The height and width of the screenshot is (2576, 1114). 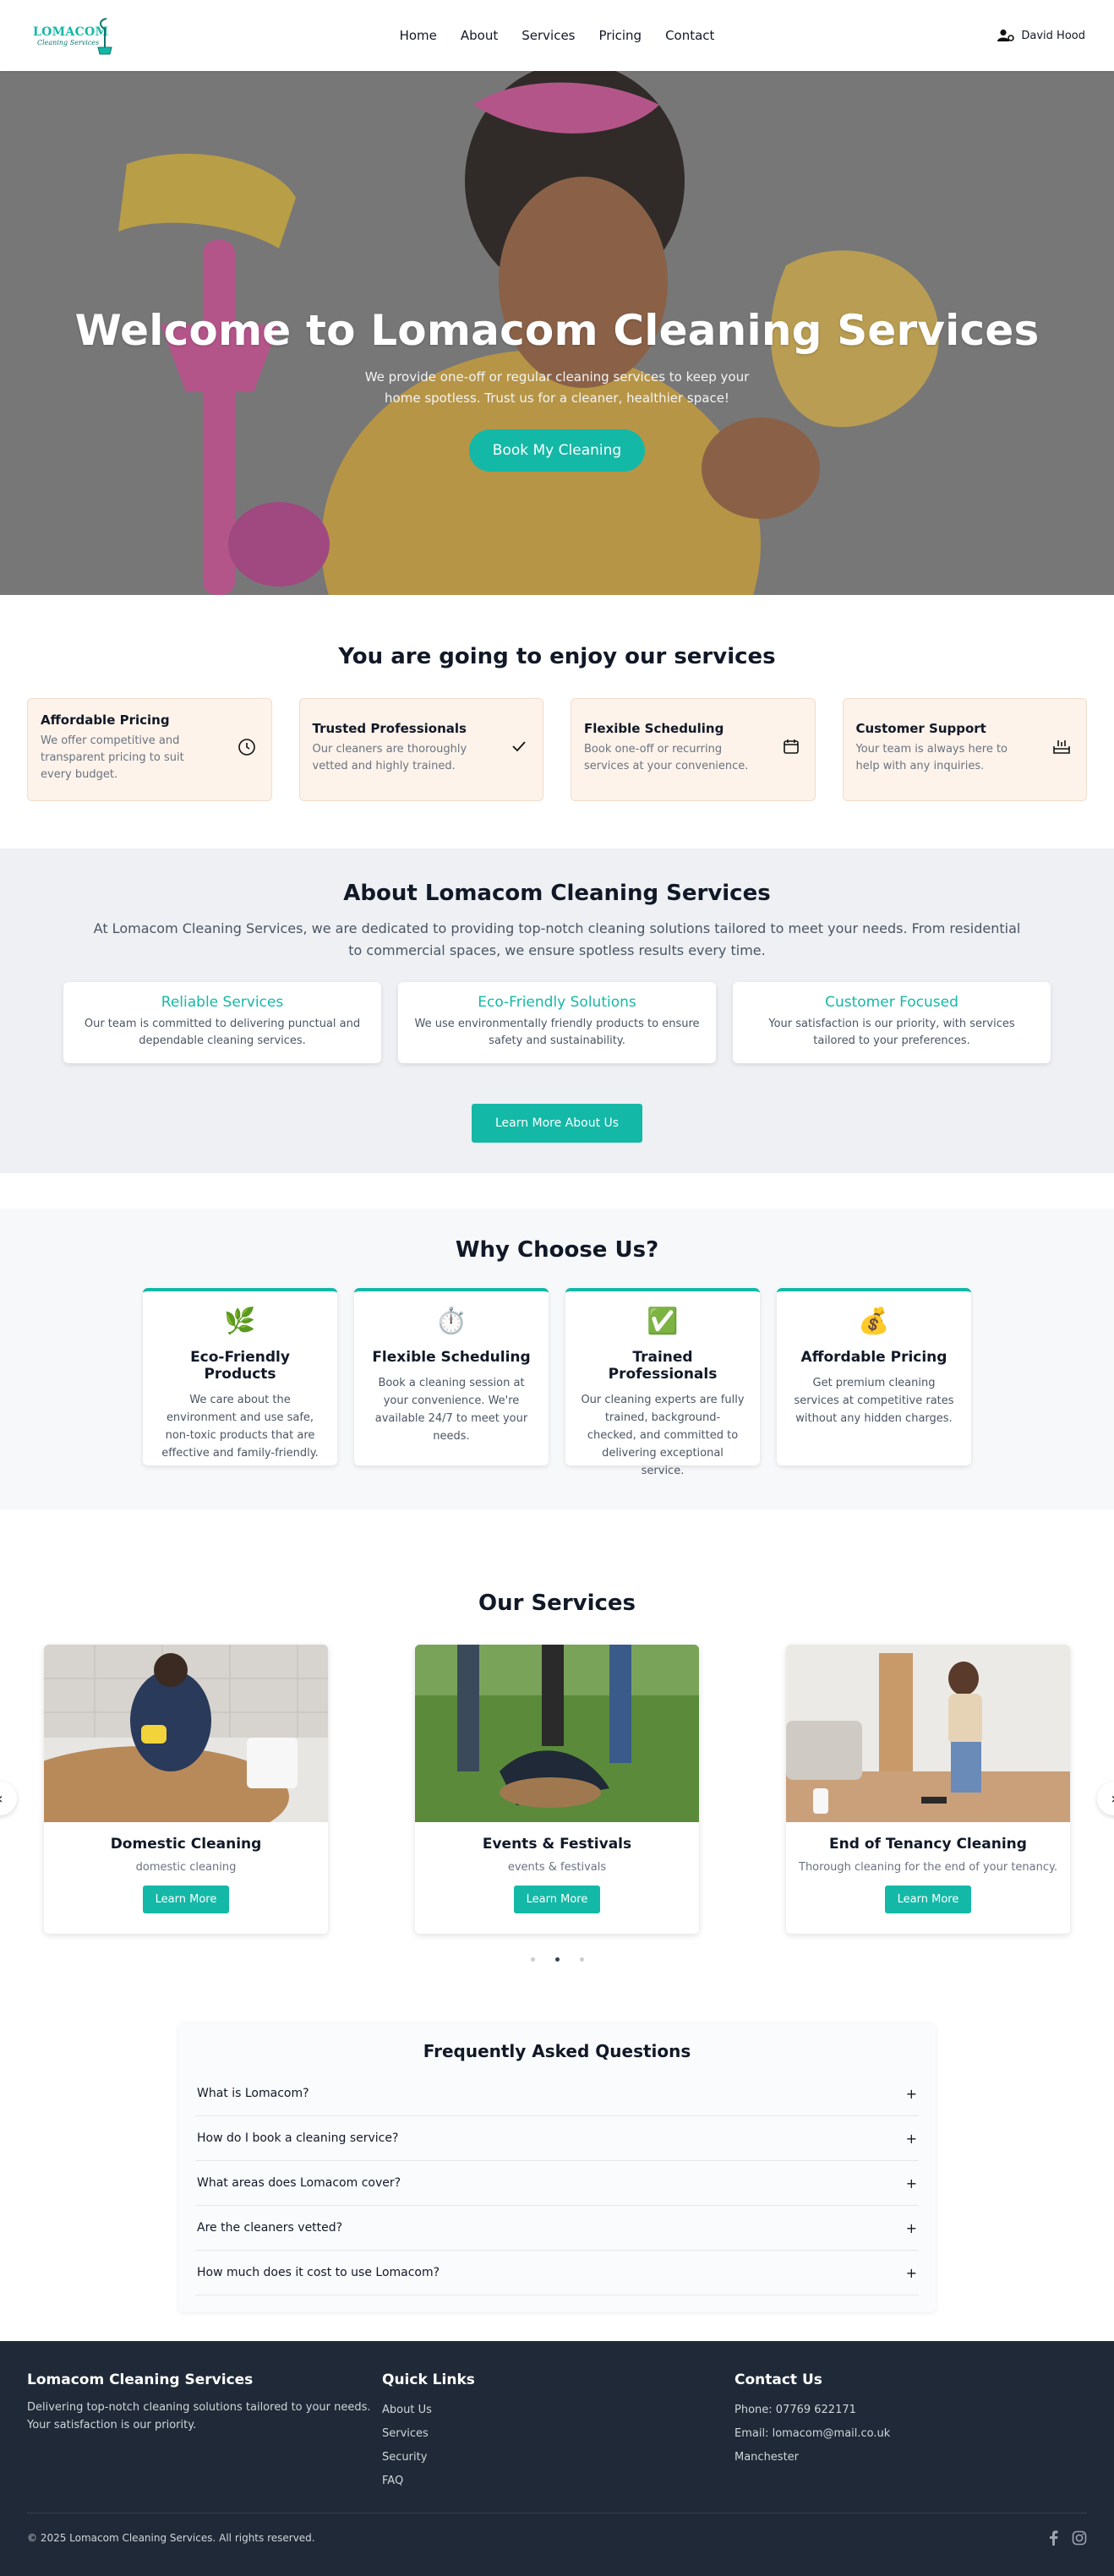 What do you see at coordinates (75, 35) in the screenshot?
I see `logo: LOMACOM Cleaning Services` at bounding box center [75, 35].